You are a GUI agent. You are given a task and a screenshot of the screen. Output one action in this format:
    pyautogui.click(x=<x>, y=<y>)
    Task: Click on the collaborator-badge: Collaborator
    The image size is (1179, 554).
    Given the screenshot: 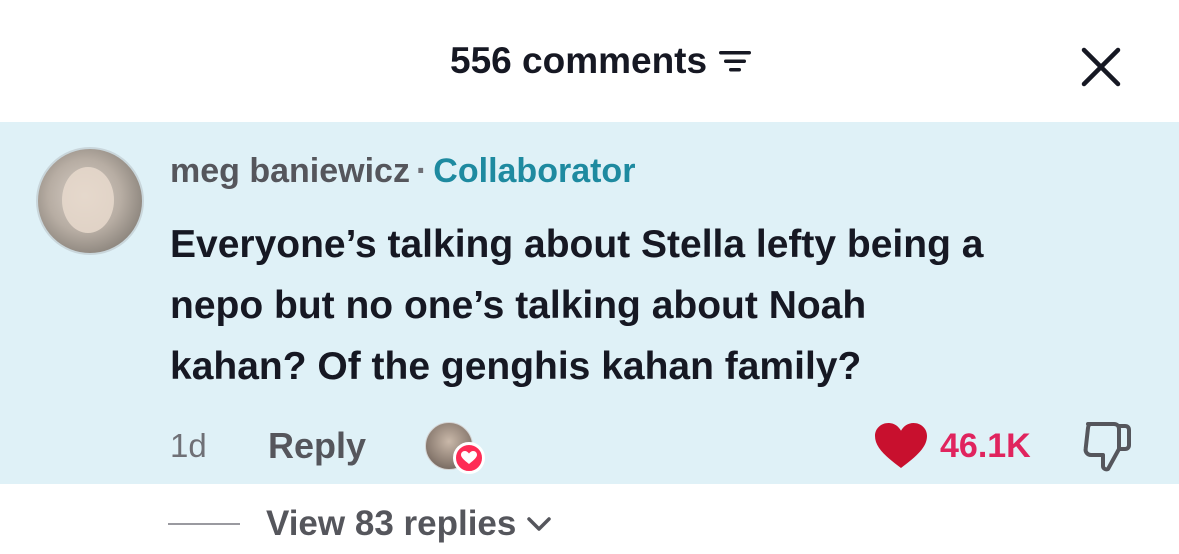 What is the action you would take?
    pyautogui.click(x=534, y=171)
    